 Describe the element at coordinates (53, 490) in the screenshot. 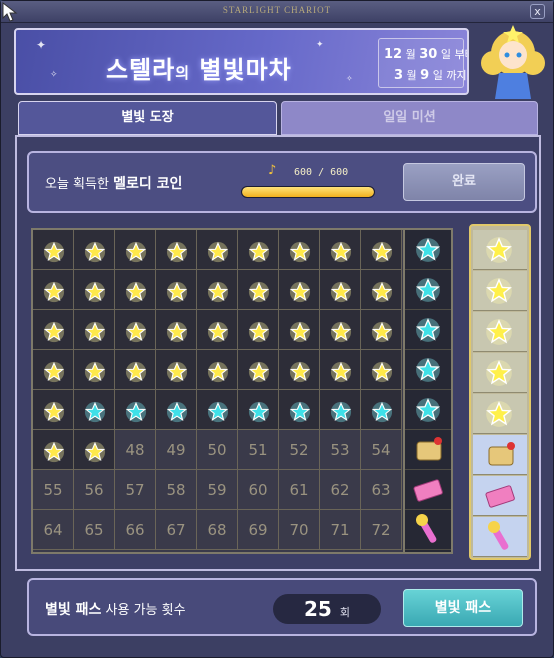

I see `stamp-cell-number: 55` at that location.